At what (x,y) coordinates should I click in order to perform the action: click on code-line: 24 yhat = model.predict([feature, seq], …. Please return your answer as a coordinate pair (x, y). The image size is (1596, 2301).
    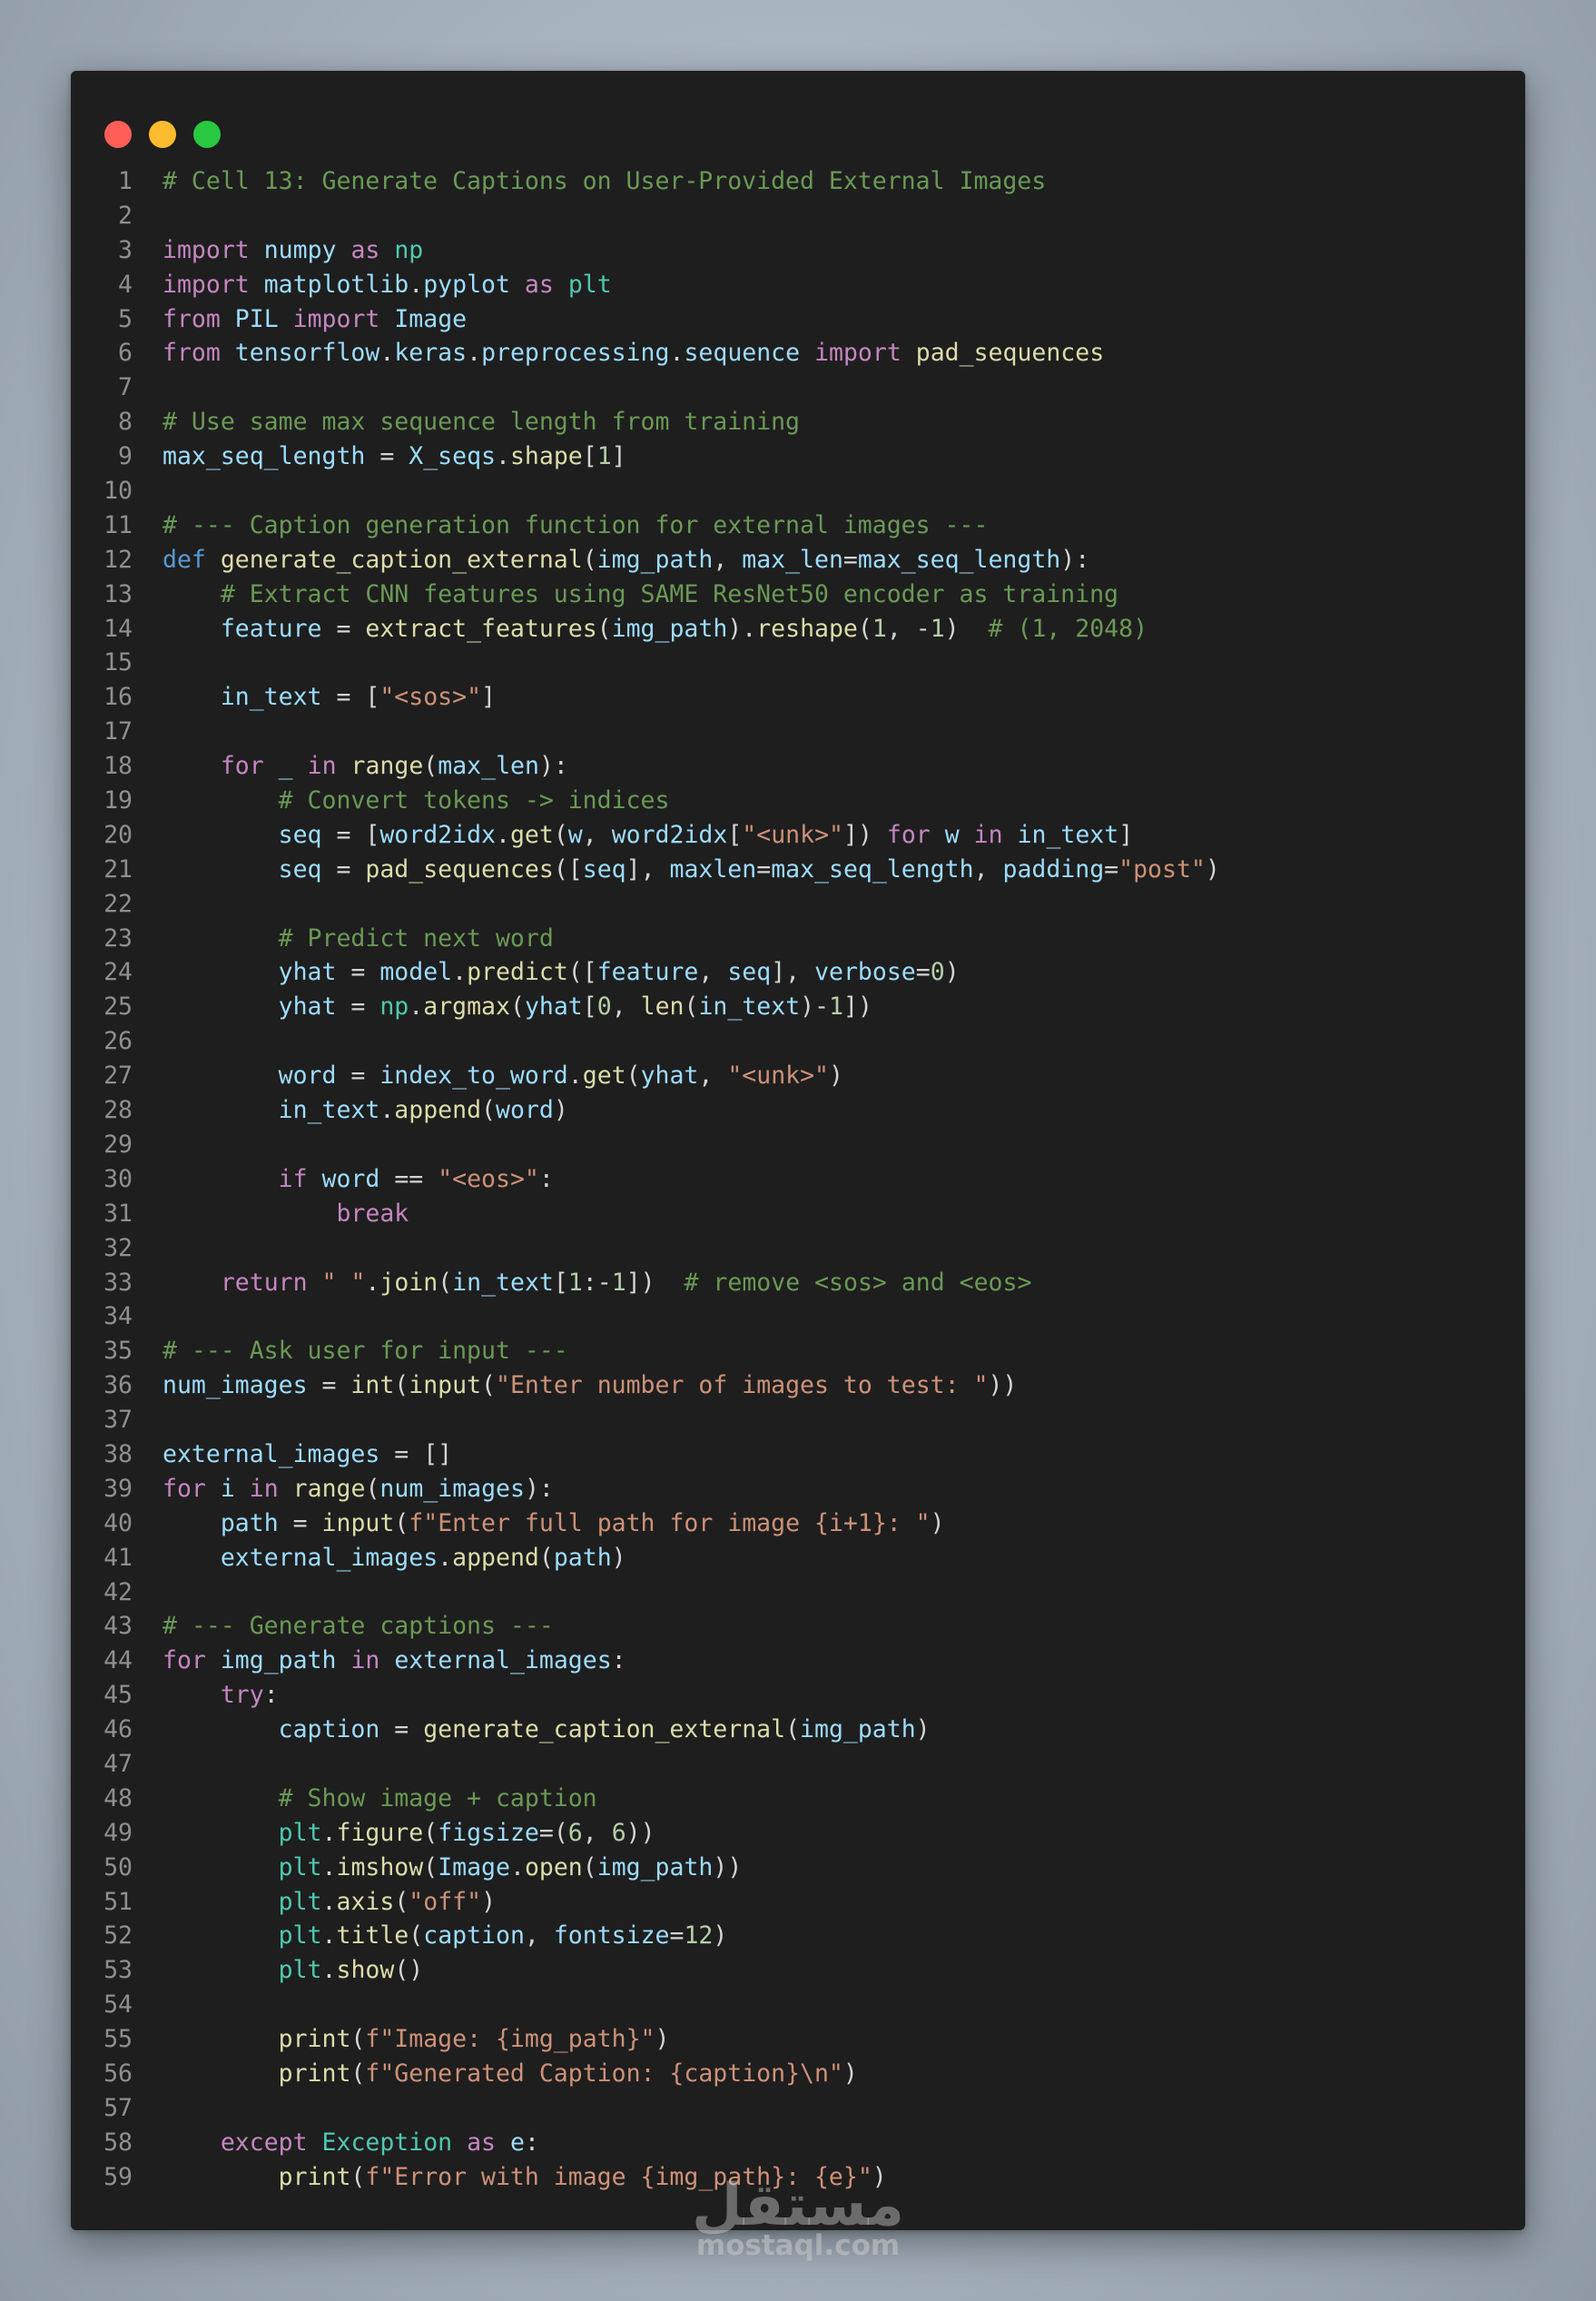
    Looking at the image, I should click on (798, 973).